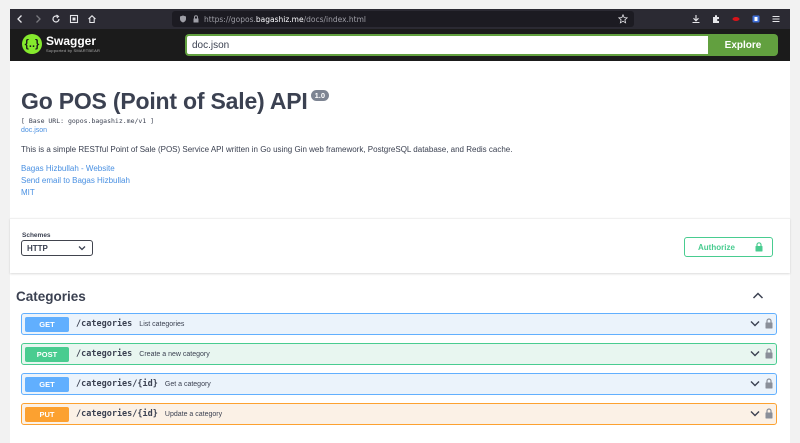 The image size is (800, 443). I want to click on operation-get-category-by-id: GET /categories/{id} Get a category, so click(399, 384).